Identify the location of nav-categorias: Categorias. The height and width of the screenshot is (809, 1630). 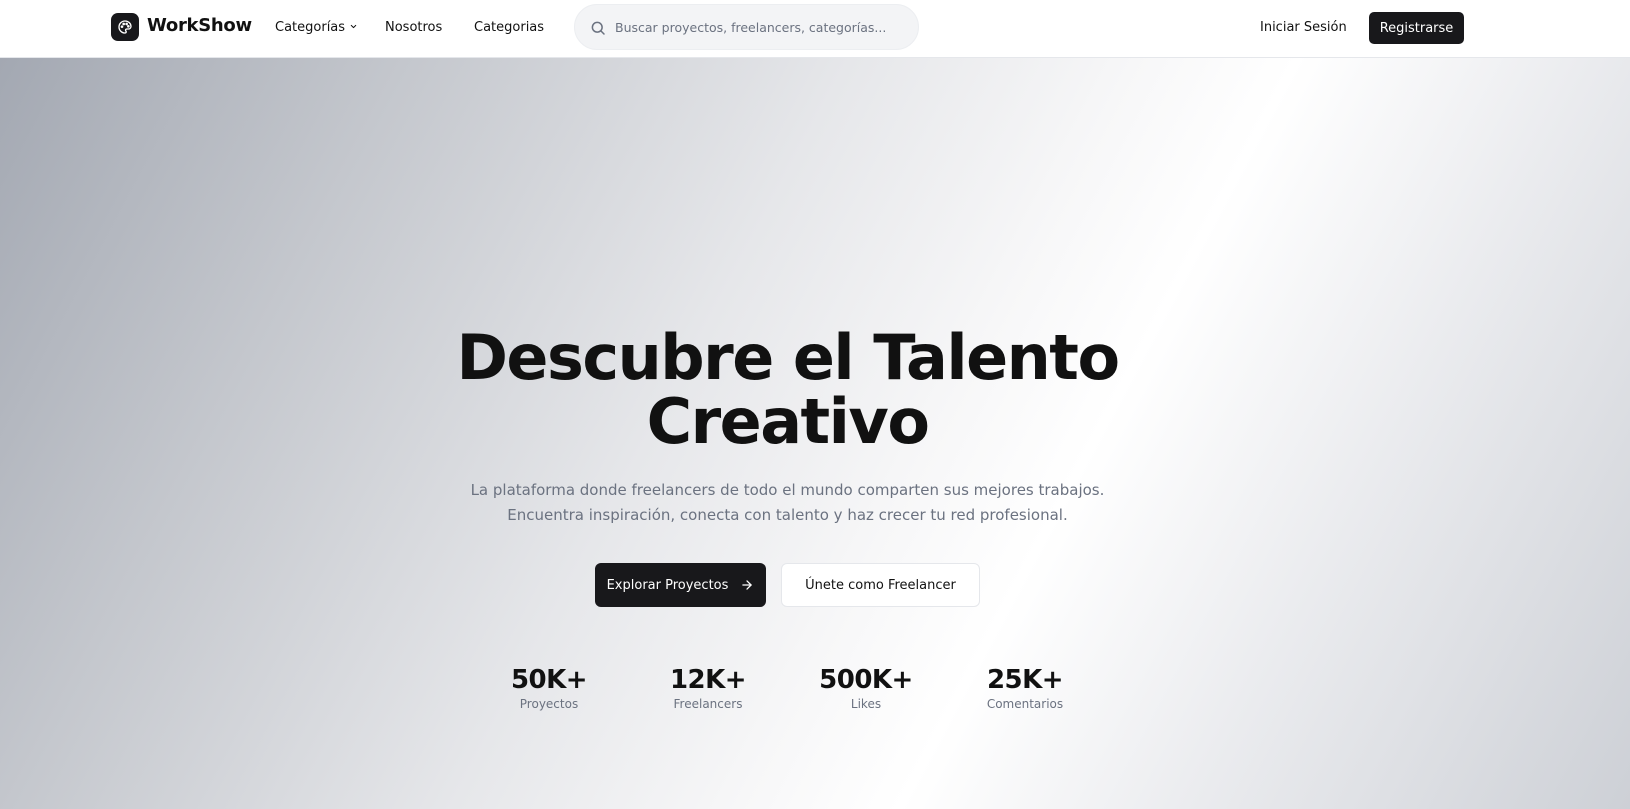
(509, 27).